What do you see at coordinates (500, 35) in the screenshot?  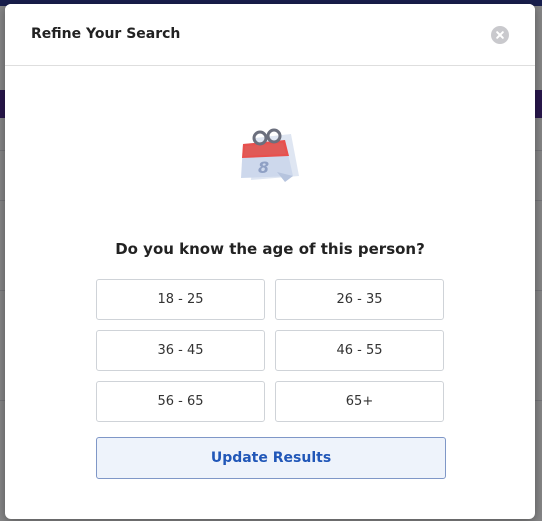 I see `close-icon` at bounding box center [500, 35].